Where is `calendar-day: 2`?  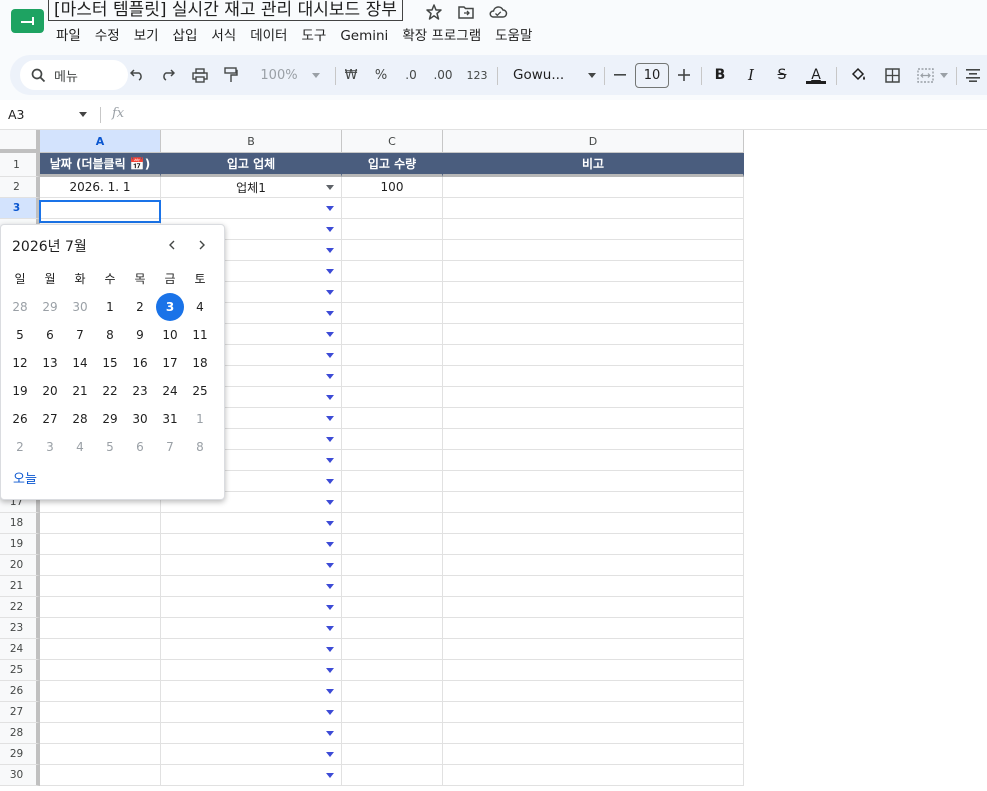
calendar-day: 2 is located at coordinates (140, 307).